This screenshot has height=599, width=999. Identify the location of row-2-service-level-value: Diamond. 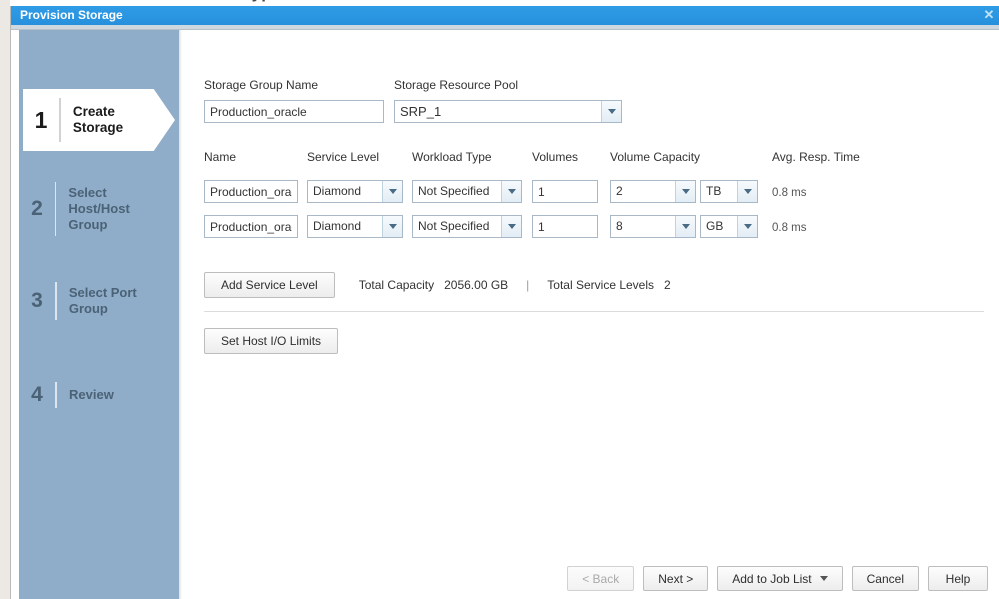
(337, 226).